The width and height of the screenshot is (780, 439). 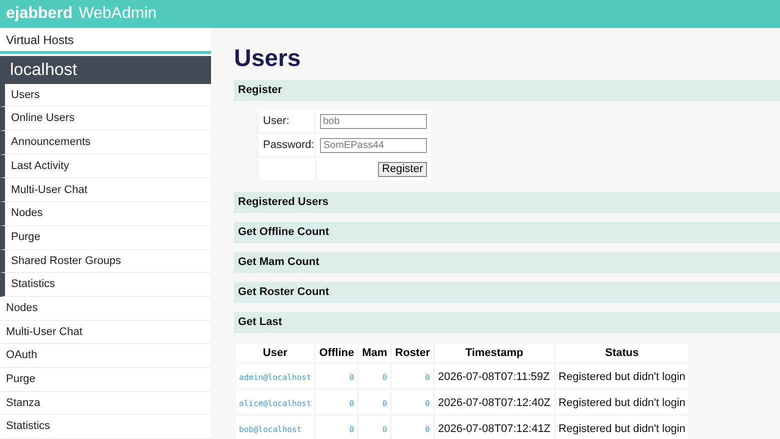 What do you see at coordinates (286, 145) in the screenshot?
I see `field-label: Password:` at bounding box center [286, 145].